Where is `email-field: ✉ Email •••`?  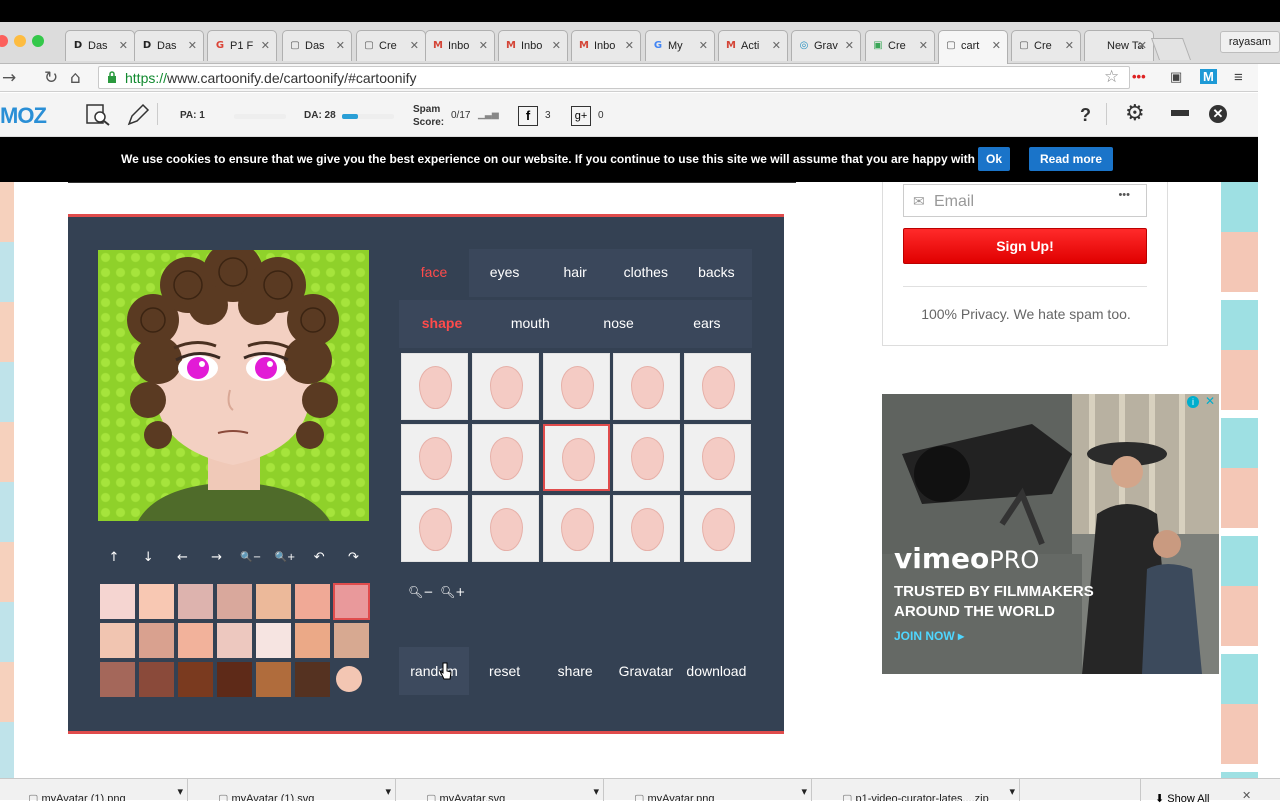
email-field: ✉ Email ••• is located at coordinates (1025, 200).